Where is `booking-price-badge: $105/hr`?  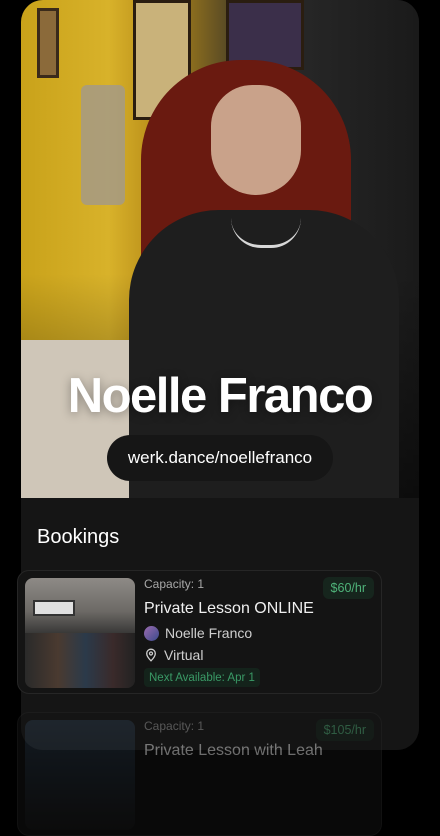 booking-price-badge: $105/hr is located at coordinates (344, 730).